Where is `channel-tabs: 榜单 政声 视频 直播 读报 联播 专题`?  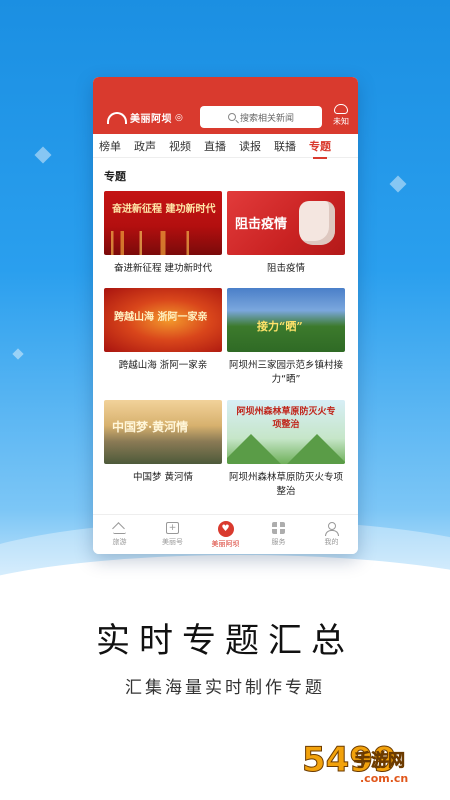
channel-tabs: 榜单 政声 视频 直播 读报 联播 专题 is located at coordinates (225, 146).